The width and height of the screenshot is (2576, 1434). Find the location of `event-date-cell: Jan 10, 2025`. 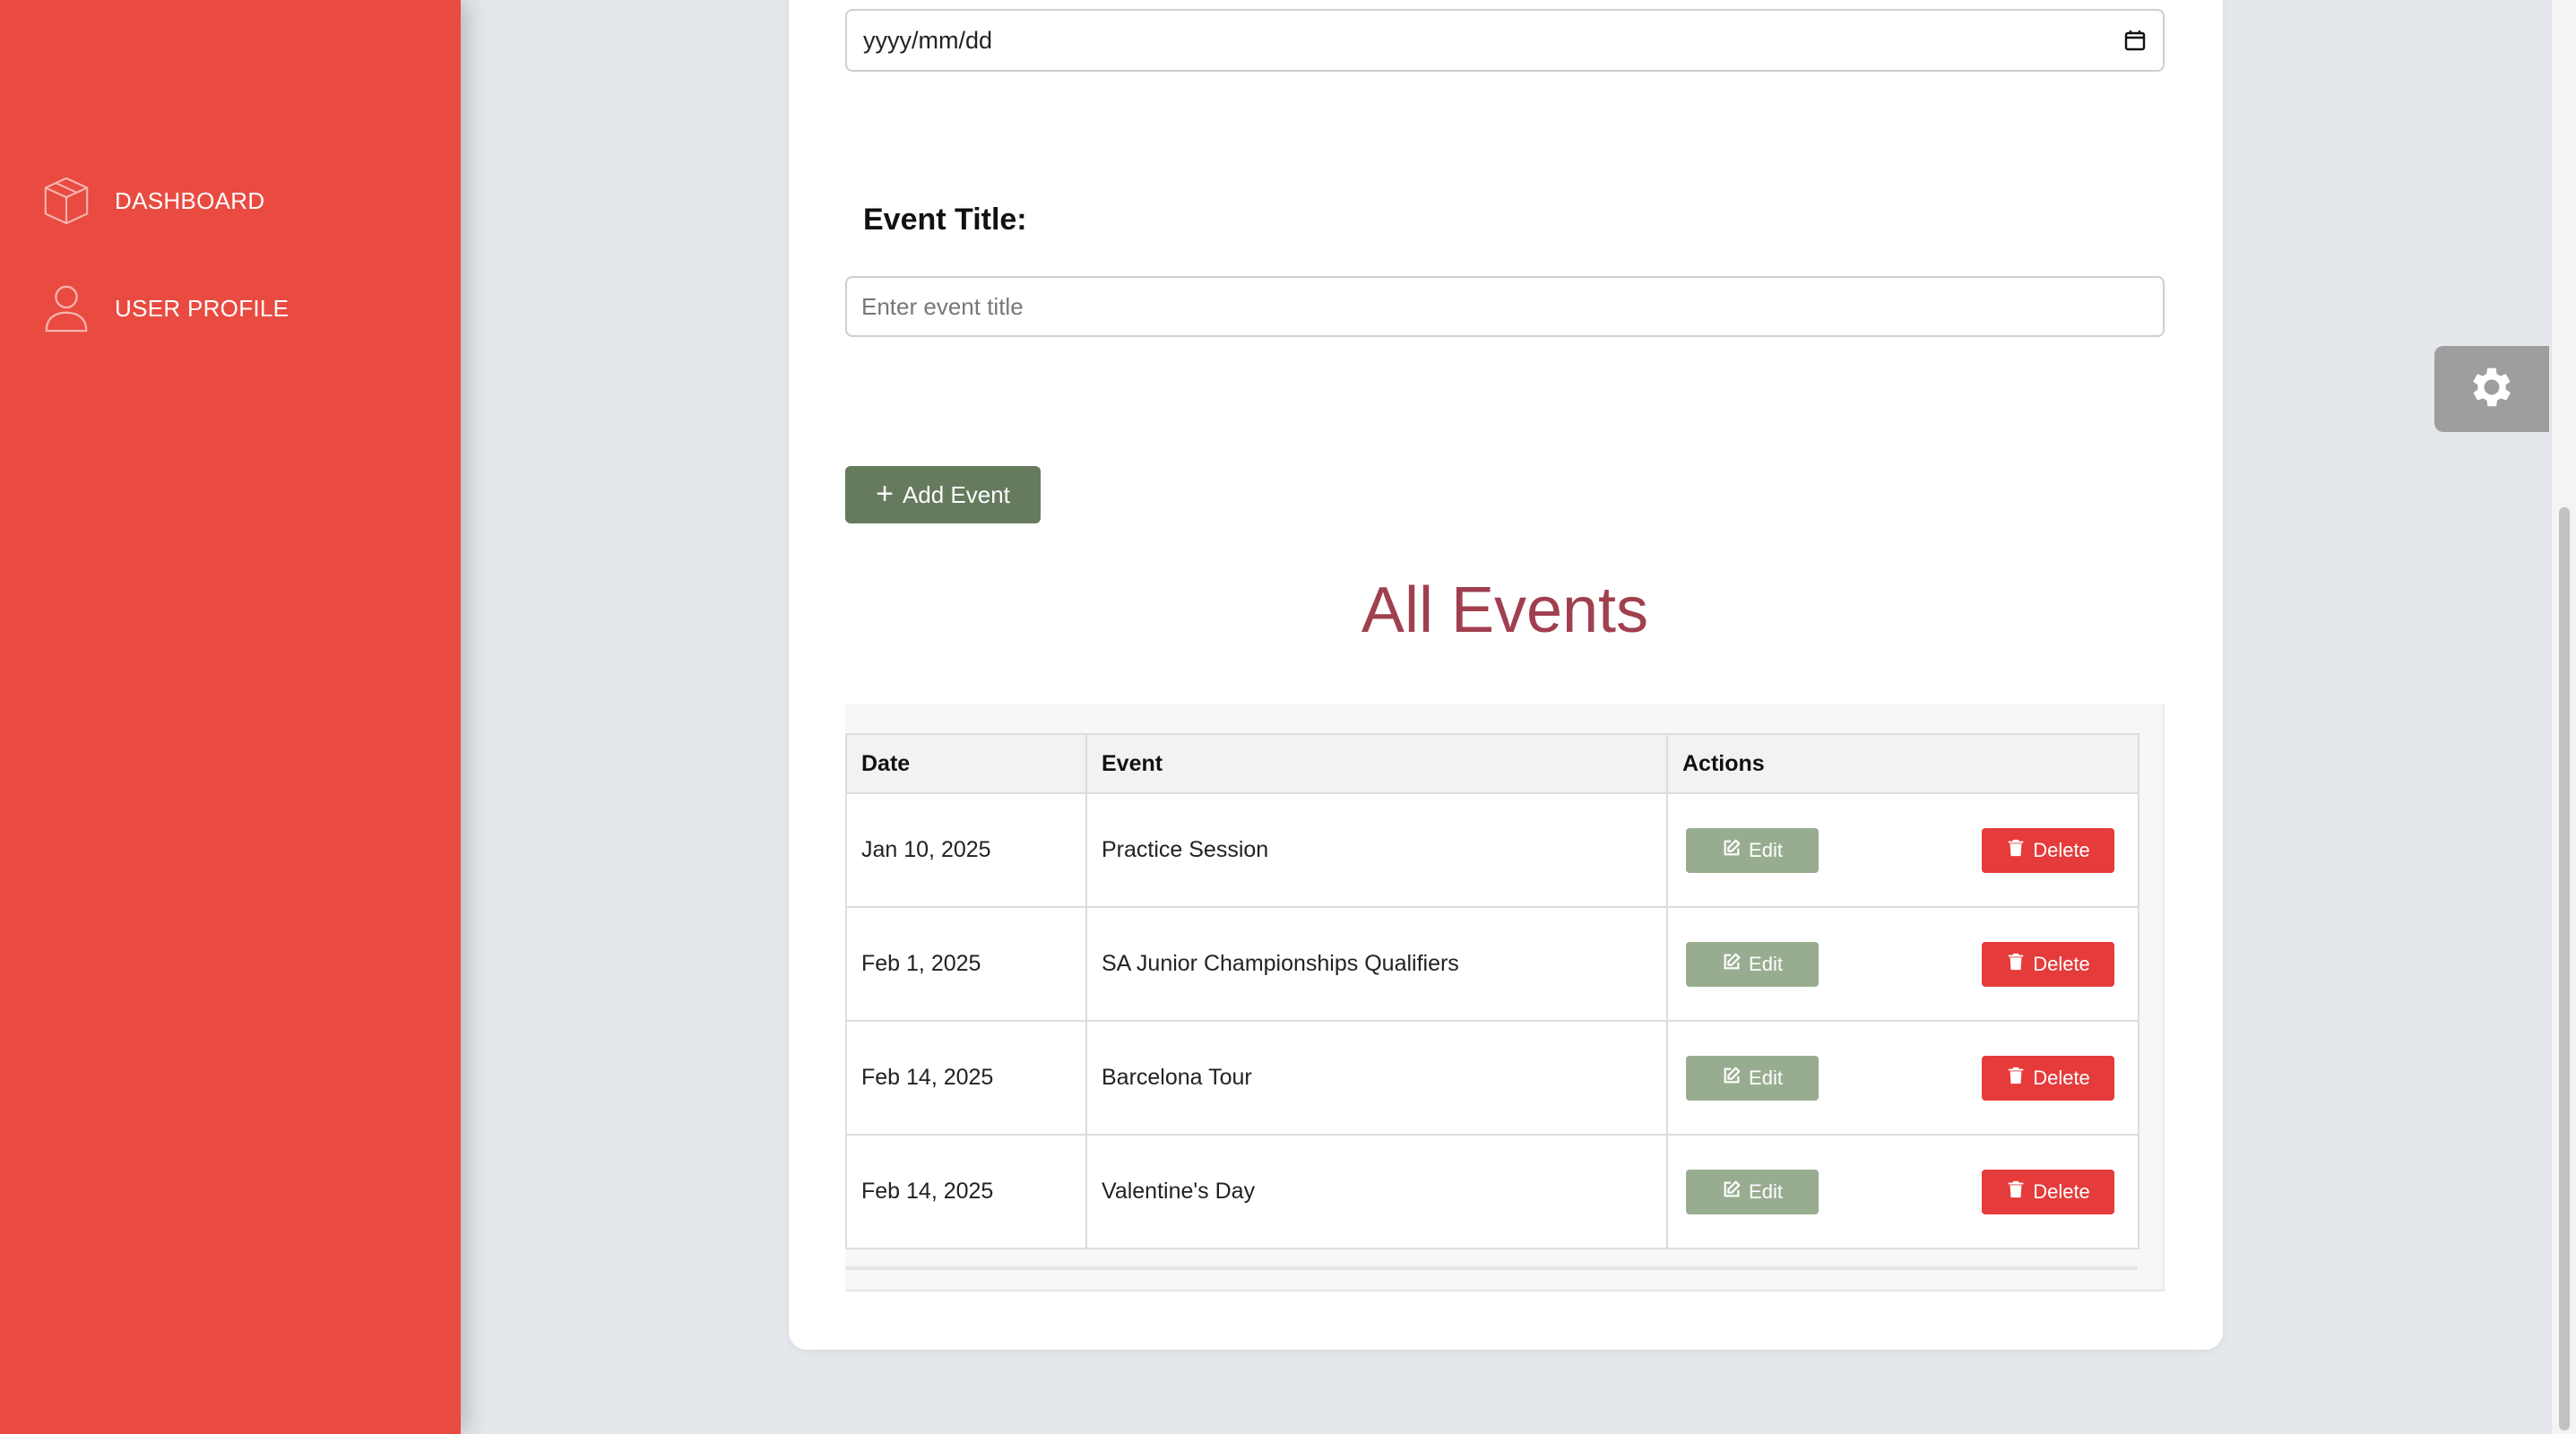

event-date-cell: Jan 10, 2025 is located at coordinates (966, 850).